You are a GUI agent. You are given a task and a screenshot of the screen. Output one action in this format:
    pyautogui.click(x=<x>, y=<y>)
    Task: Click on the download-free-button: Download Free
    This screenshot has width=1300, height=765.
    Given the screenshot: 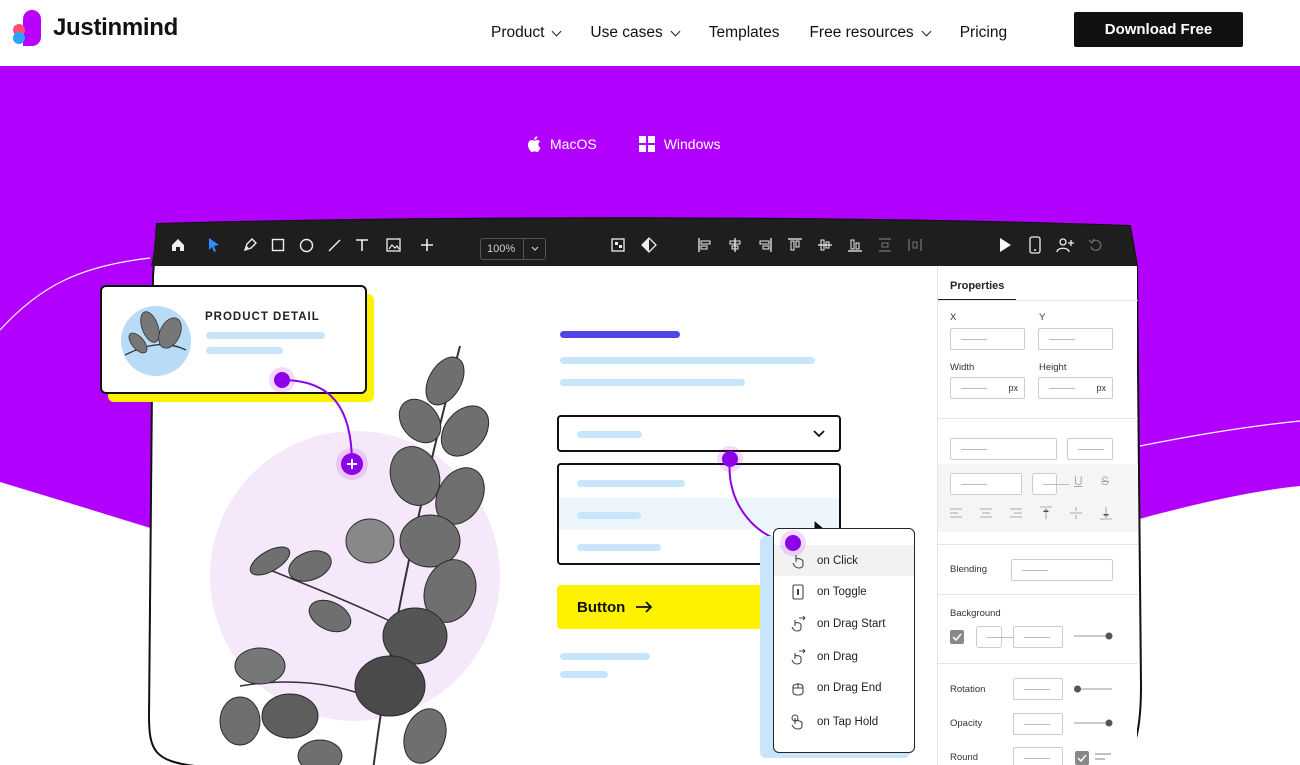 What is the action you would take?
    pyautogui.click(x=1158, y=29)
    